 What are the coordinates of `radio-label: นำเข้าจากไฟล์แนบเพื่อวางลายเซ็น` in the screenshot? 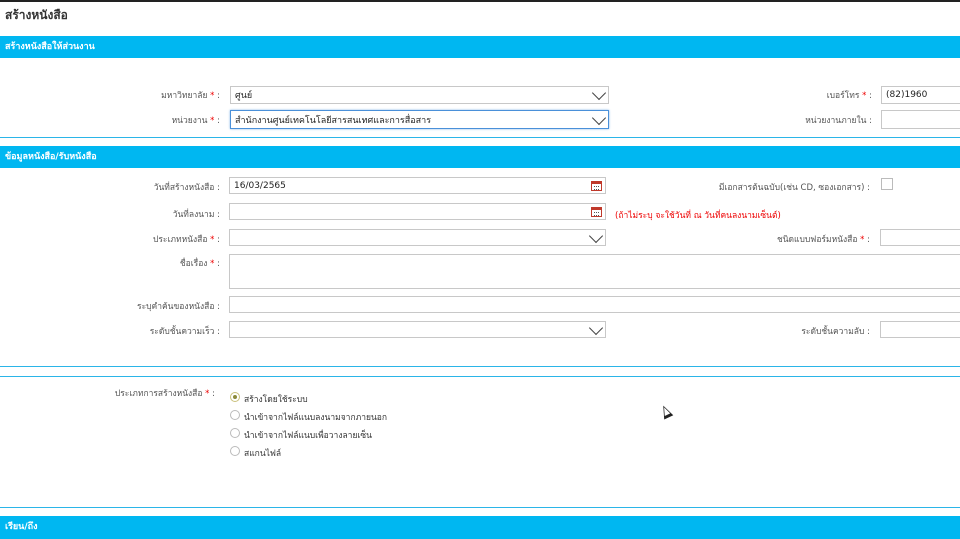 It's located at (308, 436).